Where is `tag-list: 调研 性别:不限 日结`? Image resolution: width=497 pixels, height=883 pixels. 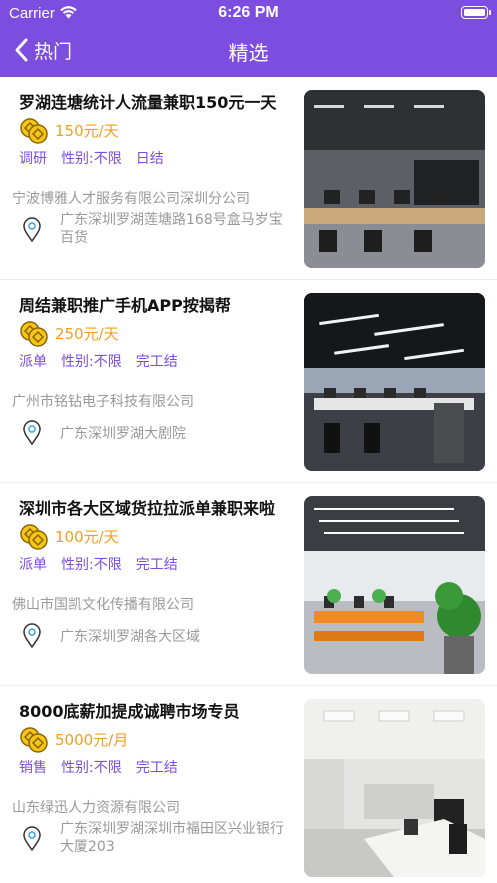 tag-list: 调研 性别:不限 日结 is located at coordinates (98, 158).